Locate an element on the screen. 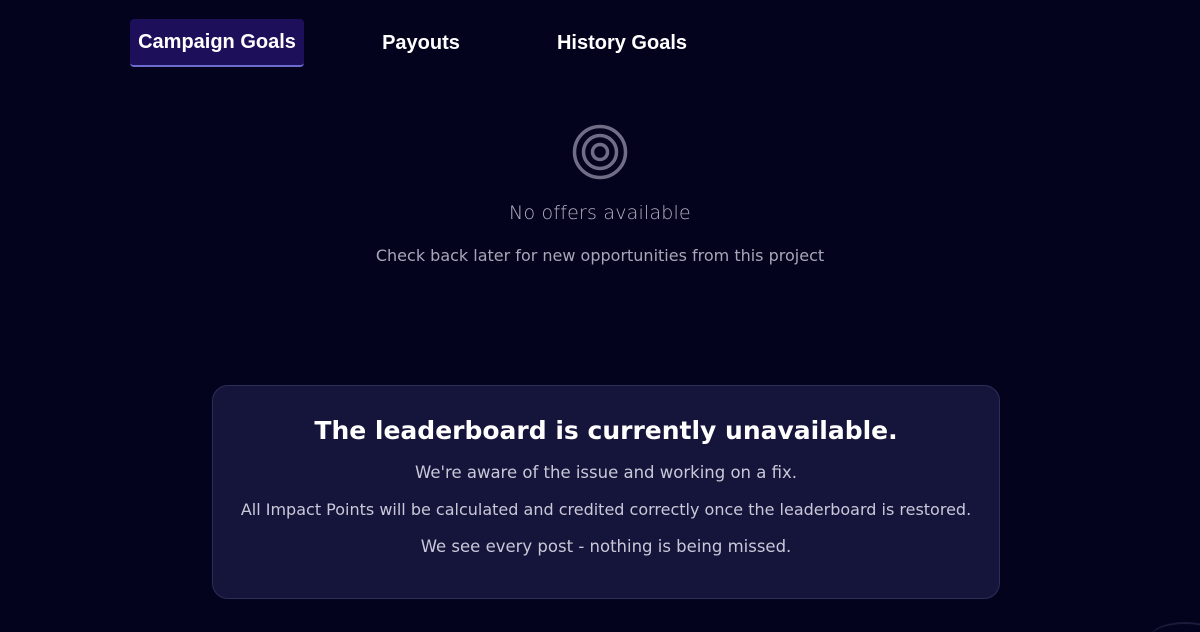 This screenshot has height=632, width=1200. target-icon is located at coordinates (600, 152).